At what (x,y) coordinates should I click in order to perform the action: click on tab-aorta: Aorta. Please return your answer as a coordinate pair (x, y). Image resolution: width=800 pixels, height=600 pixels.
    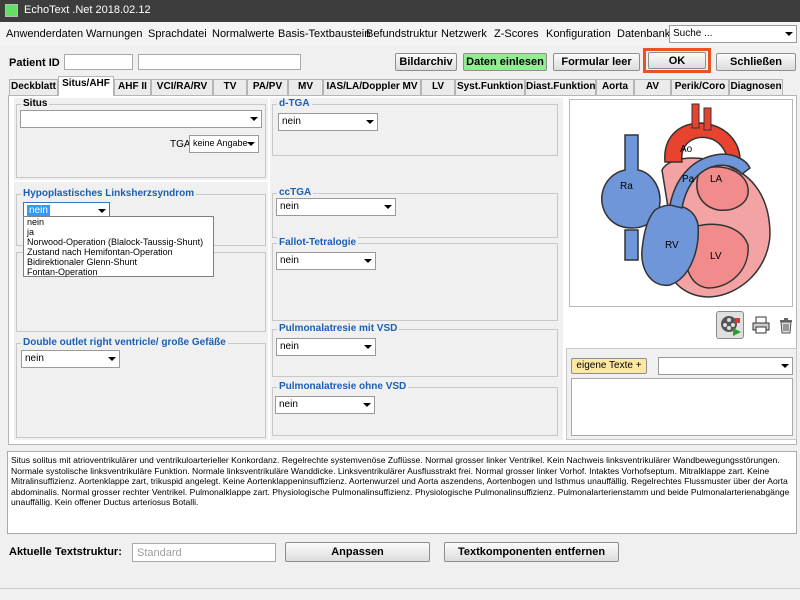
    Looking at the image, I should click on (615, 87).